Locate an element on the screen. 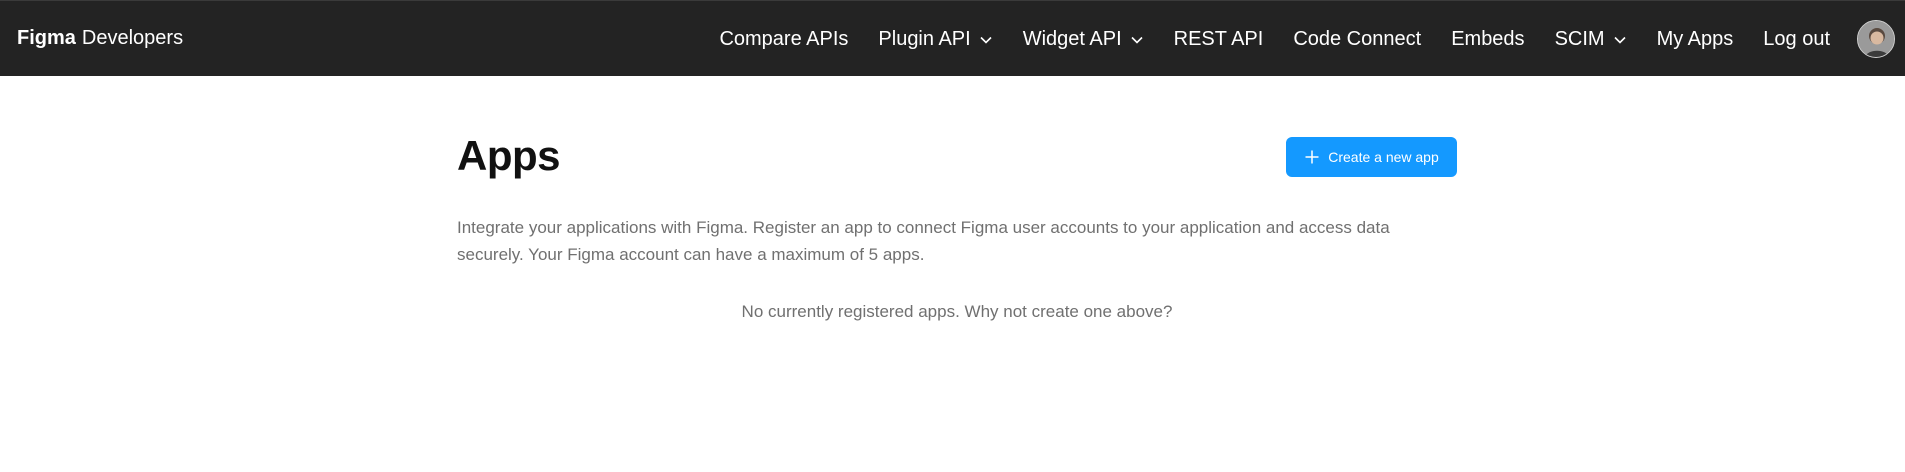 The height and width of the screenshot is (472, 1905). nav-my-apps: My Apps is located at coordinates (1695, 39).